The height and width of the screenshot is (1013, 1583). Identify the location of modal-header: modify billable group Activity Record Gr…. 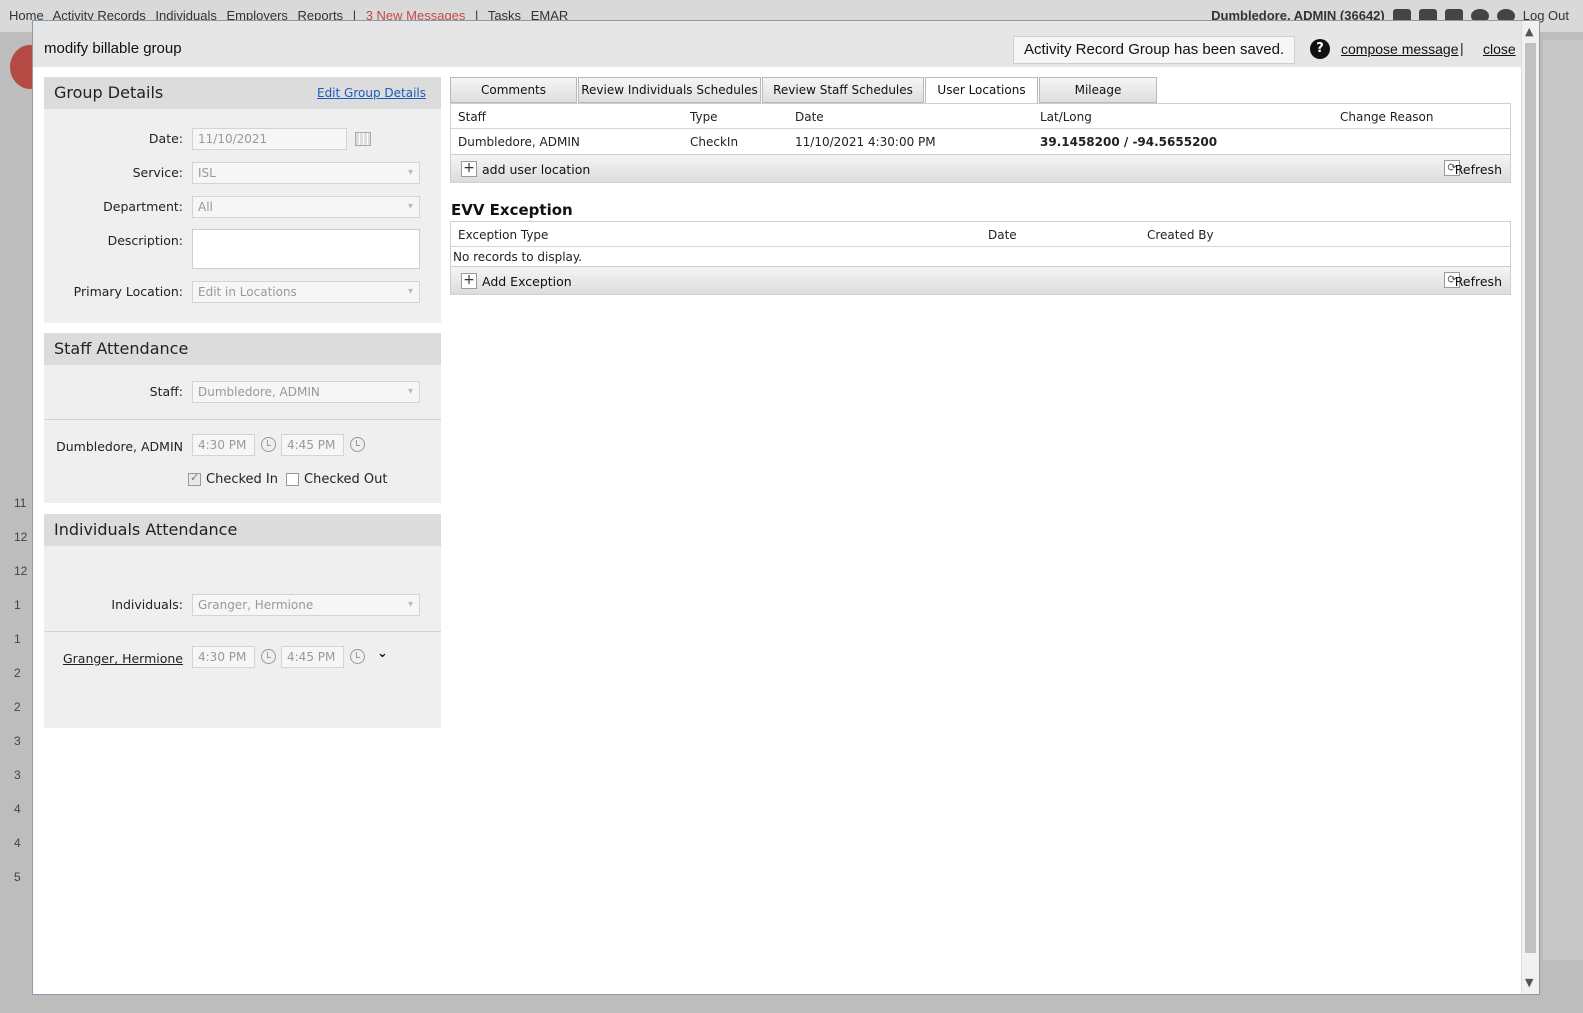
(777, 44).